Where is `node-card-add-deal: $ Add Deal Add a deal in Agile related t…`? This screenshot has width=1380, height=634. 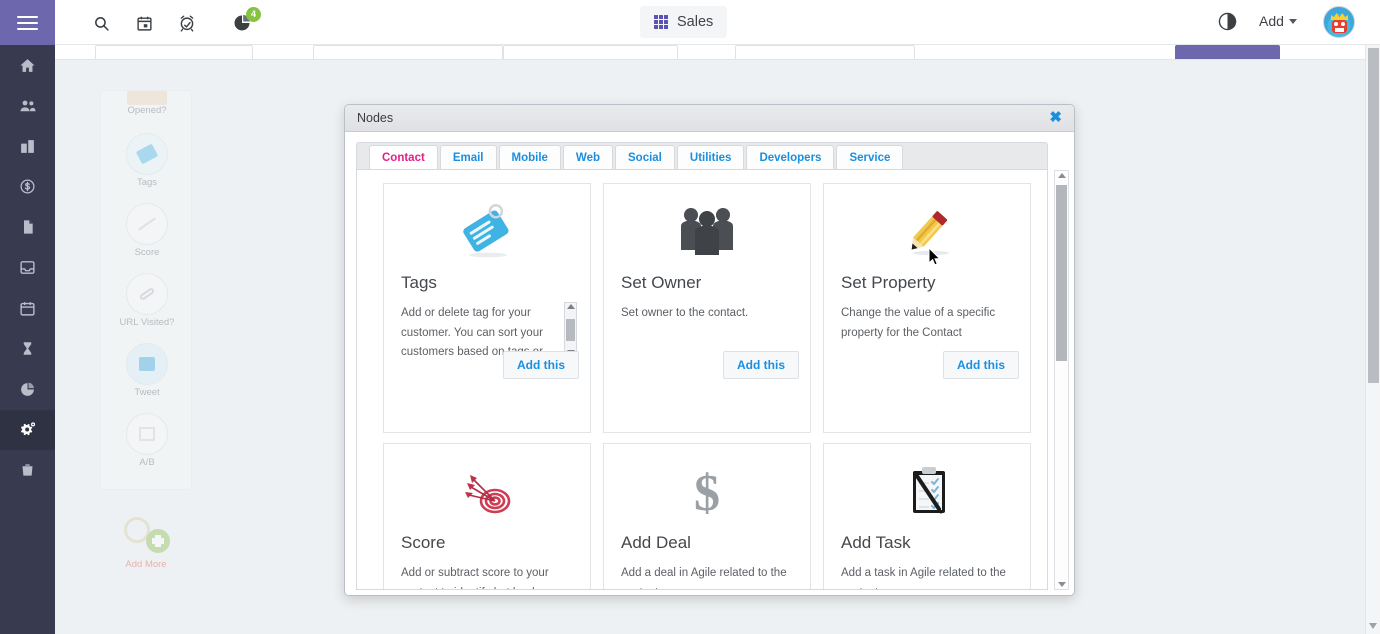
node-card-add-deal: $ Add Deal Add a deal in Agile related t… is located at coordinates (707, 516).